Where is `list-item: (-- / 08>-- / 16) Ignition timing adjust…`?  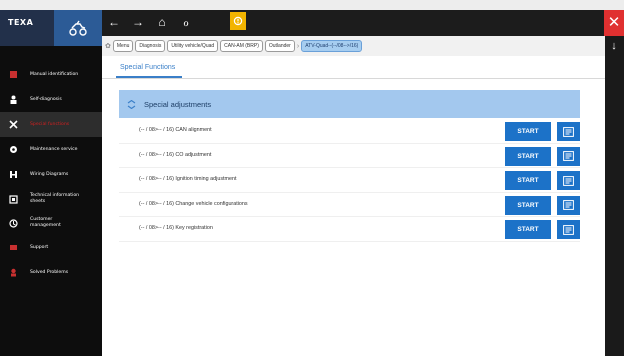 list-item: (-- / 08>-- / 16) Ignition timing adjust… is located at coordinates (349, 180).